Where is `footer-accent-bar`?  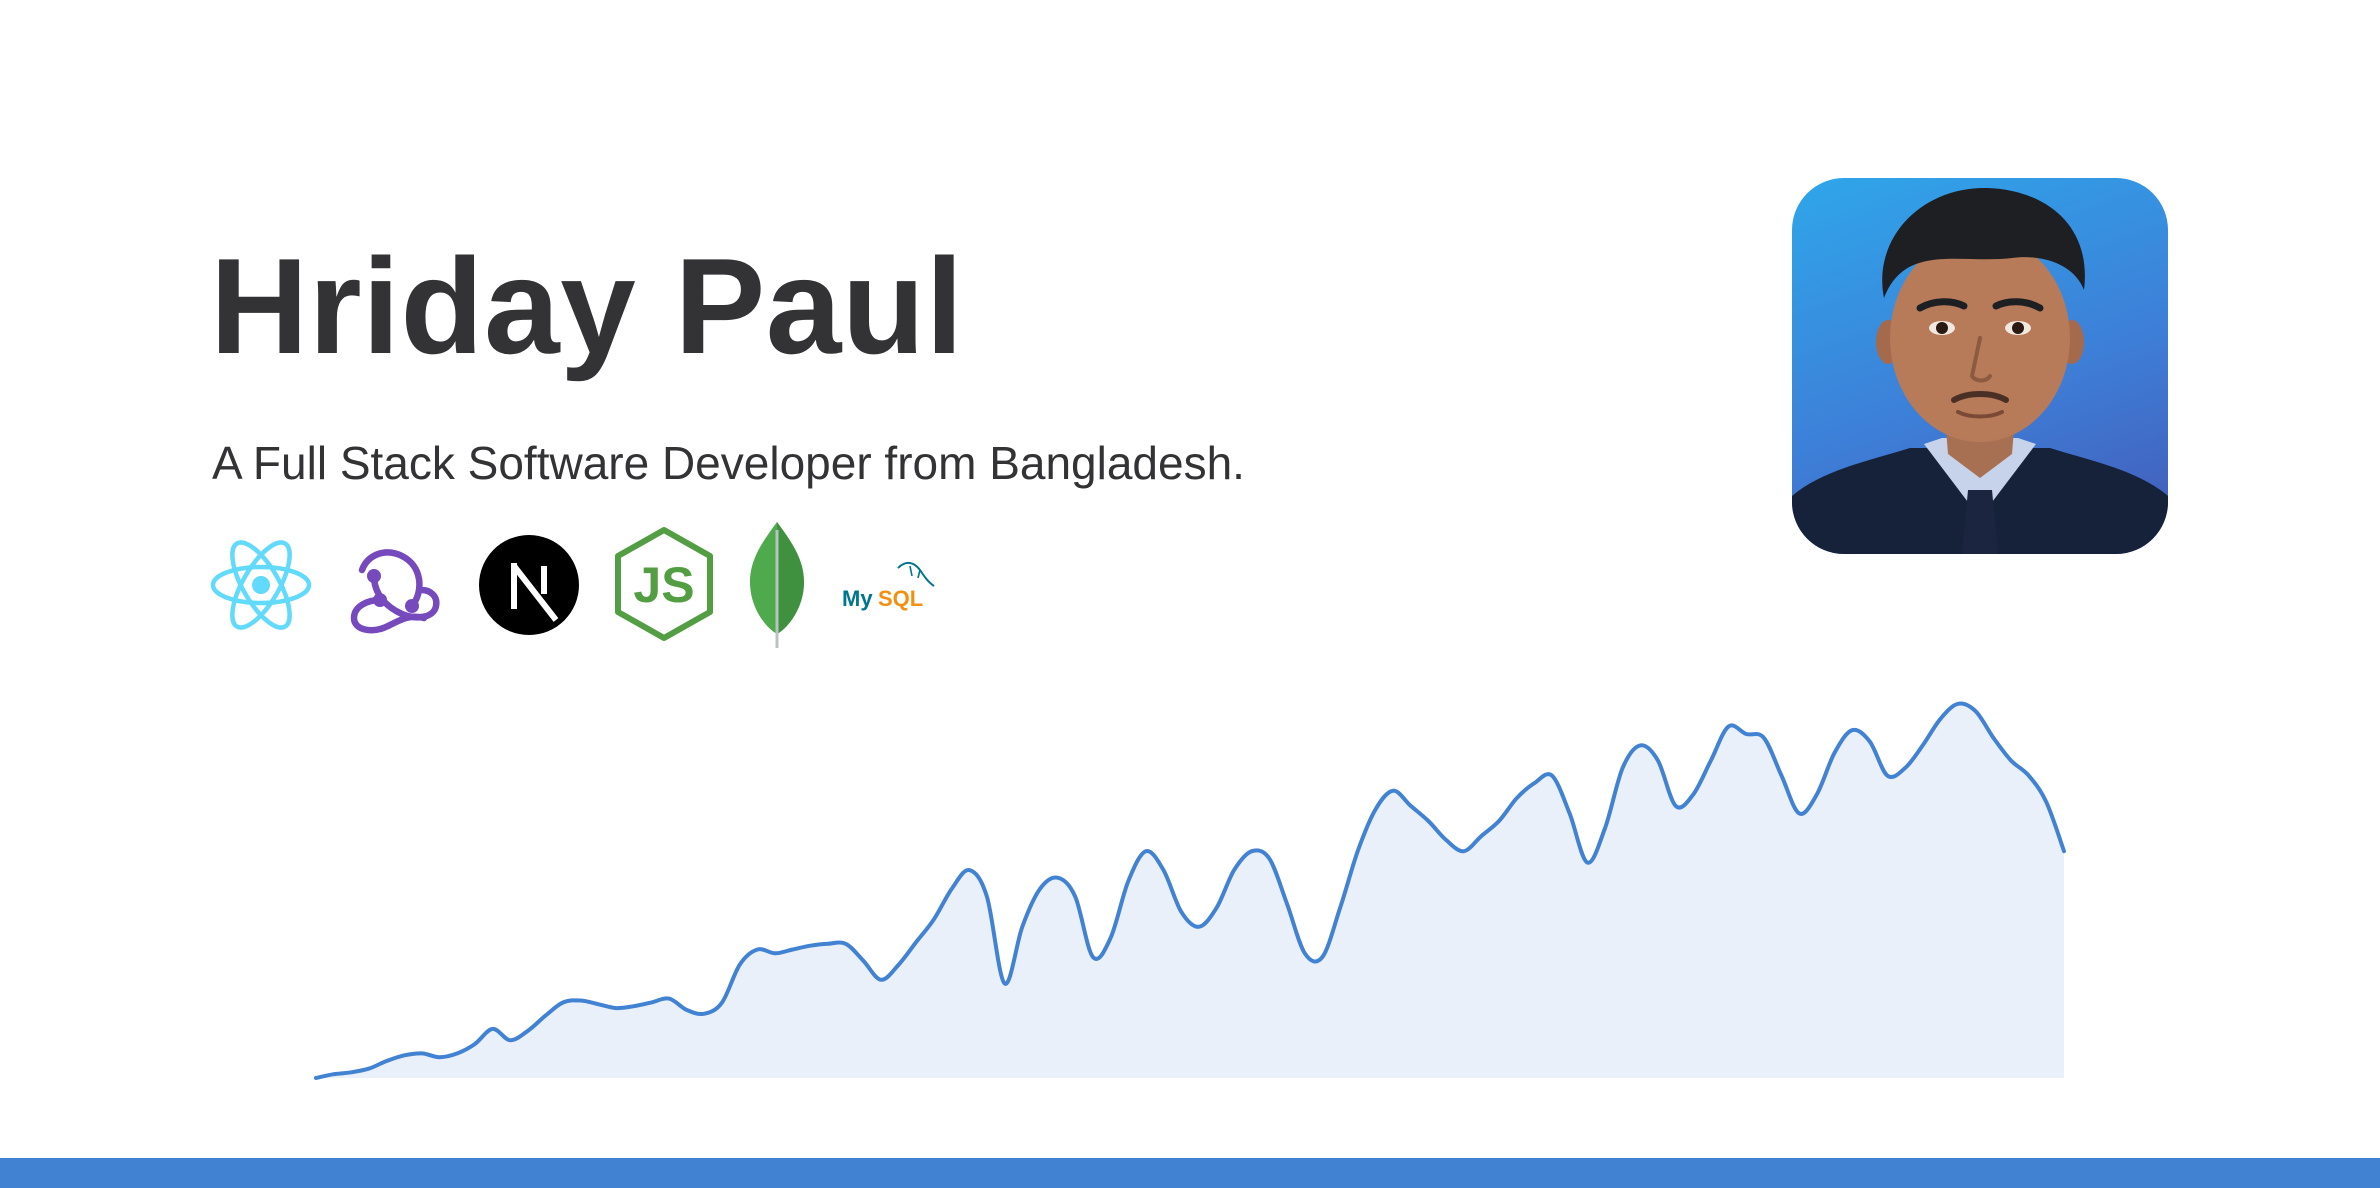
footer-accent-bar is located at coordinates (1190, 1173).